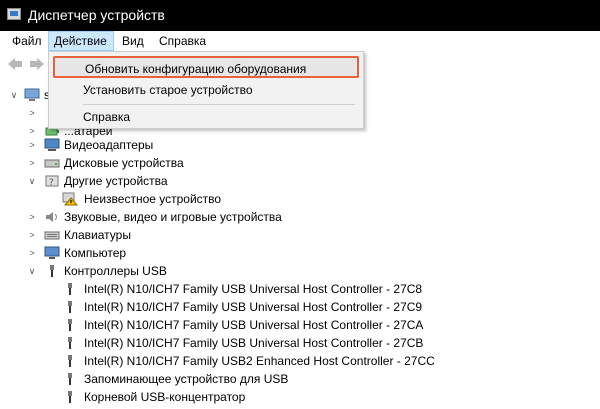  I want to click on usb-device-item: Запоминающее устройство для USB, so click(272, 379).